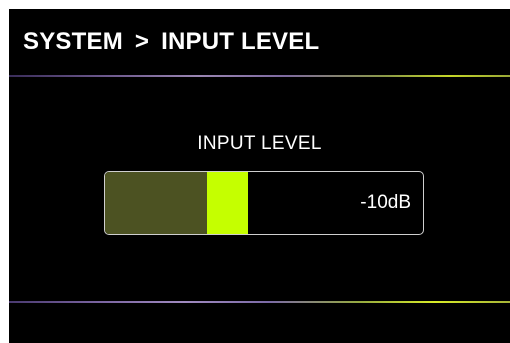 The width and height of the screenshot is (510, 343). I want to click on breadcrumb: SYSTEM > INPUT LEVEL, so click(171, 42).